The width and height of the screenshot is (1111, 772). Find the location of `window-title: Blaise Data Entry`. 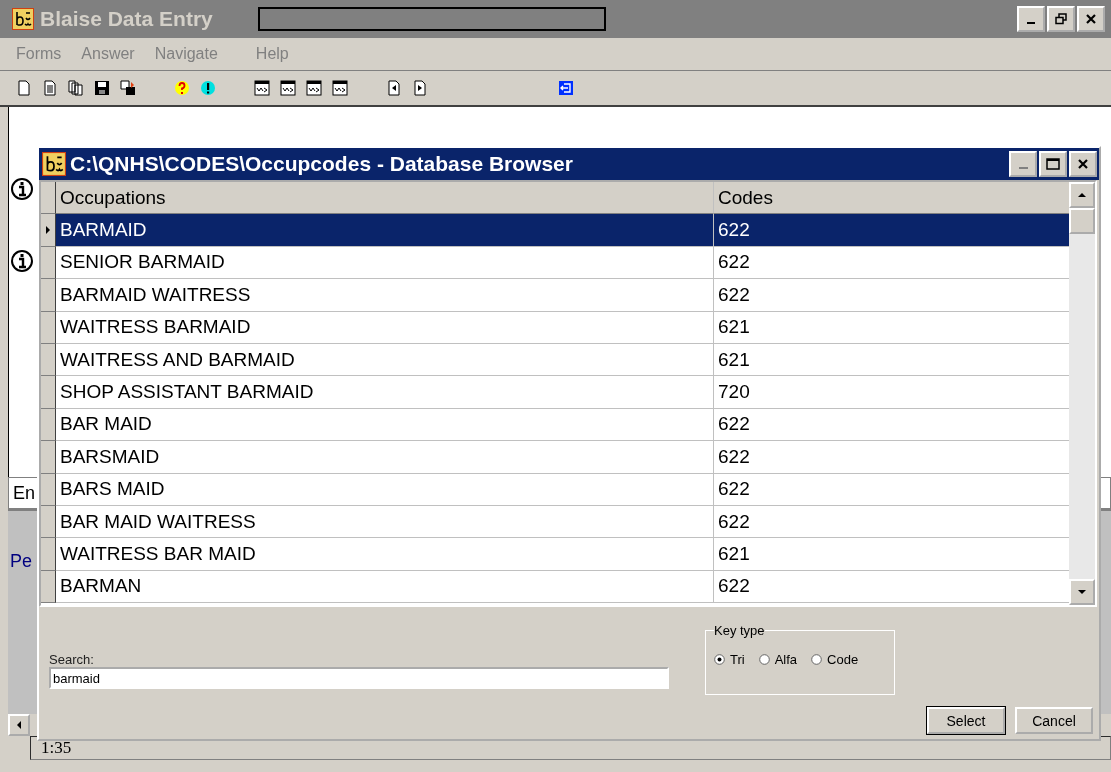

window-title: Blaise Data Entry is located at coordinates (126, 19).